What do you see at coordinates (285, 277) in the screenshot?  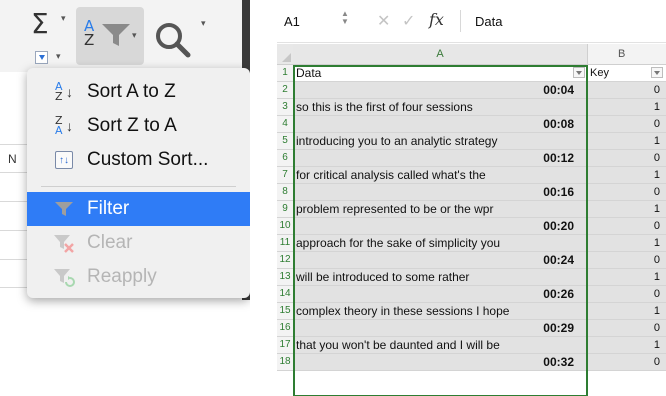 I see `row-number: 13` at bounding box center [285, 277].